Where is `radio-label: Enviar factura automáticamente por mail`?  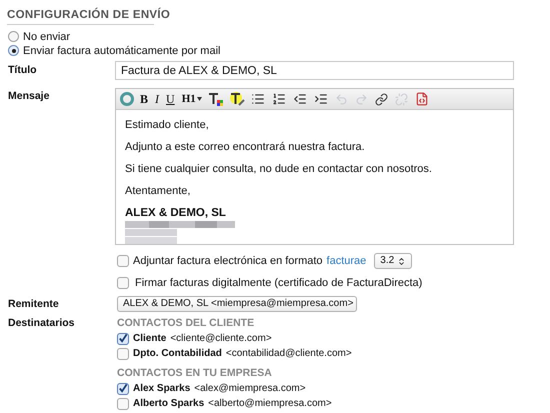 radio-label: Enviar factura automáticamente por mail is located at coordinates (121, 51).